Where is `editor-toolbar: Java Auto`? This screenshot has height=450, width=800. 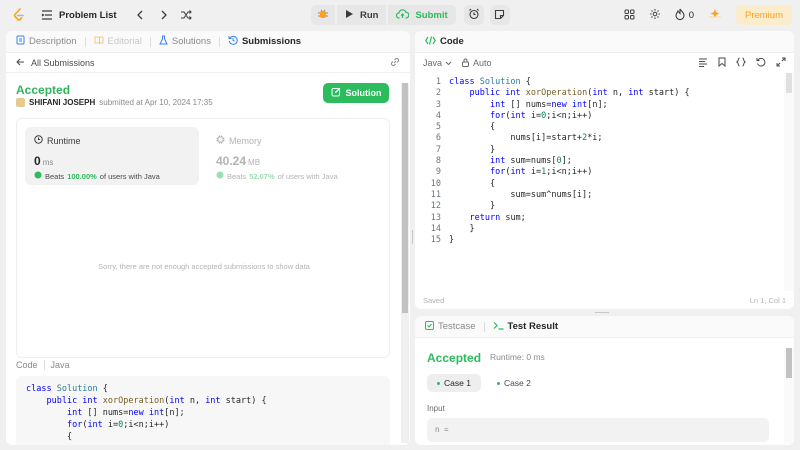 editor-toolbar: Java Auto is located at coordinates (604, 63).